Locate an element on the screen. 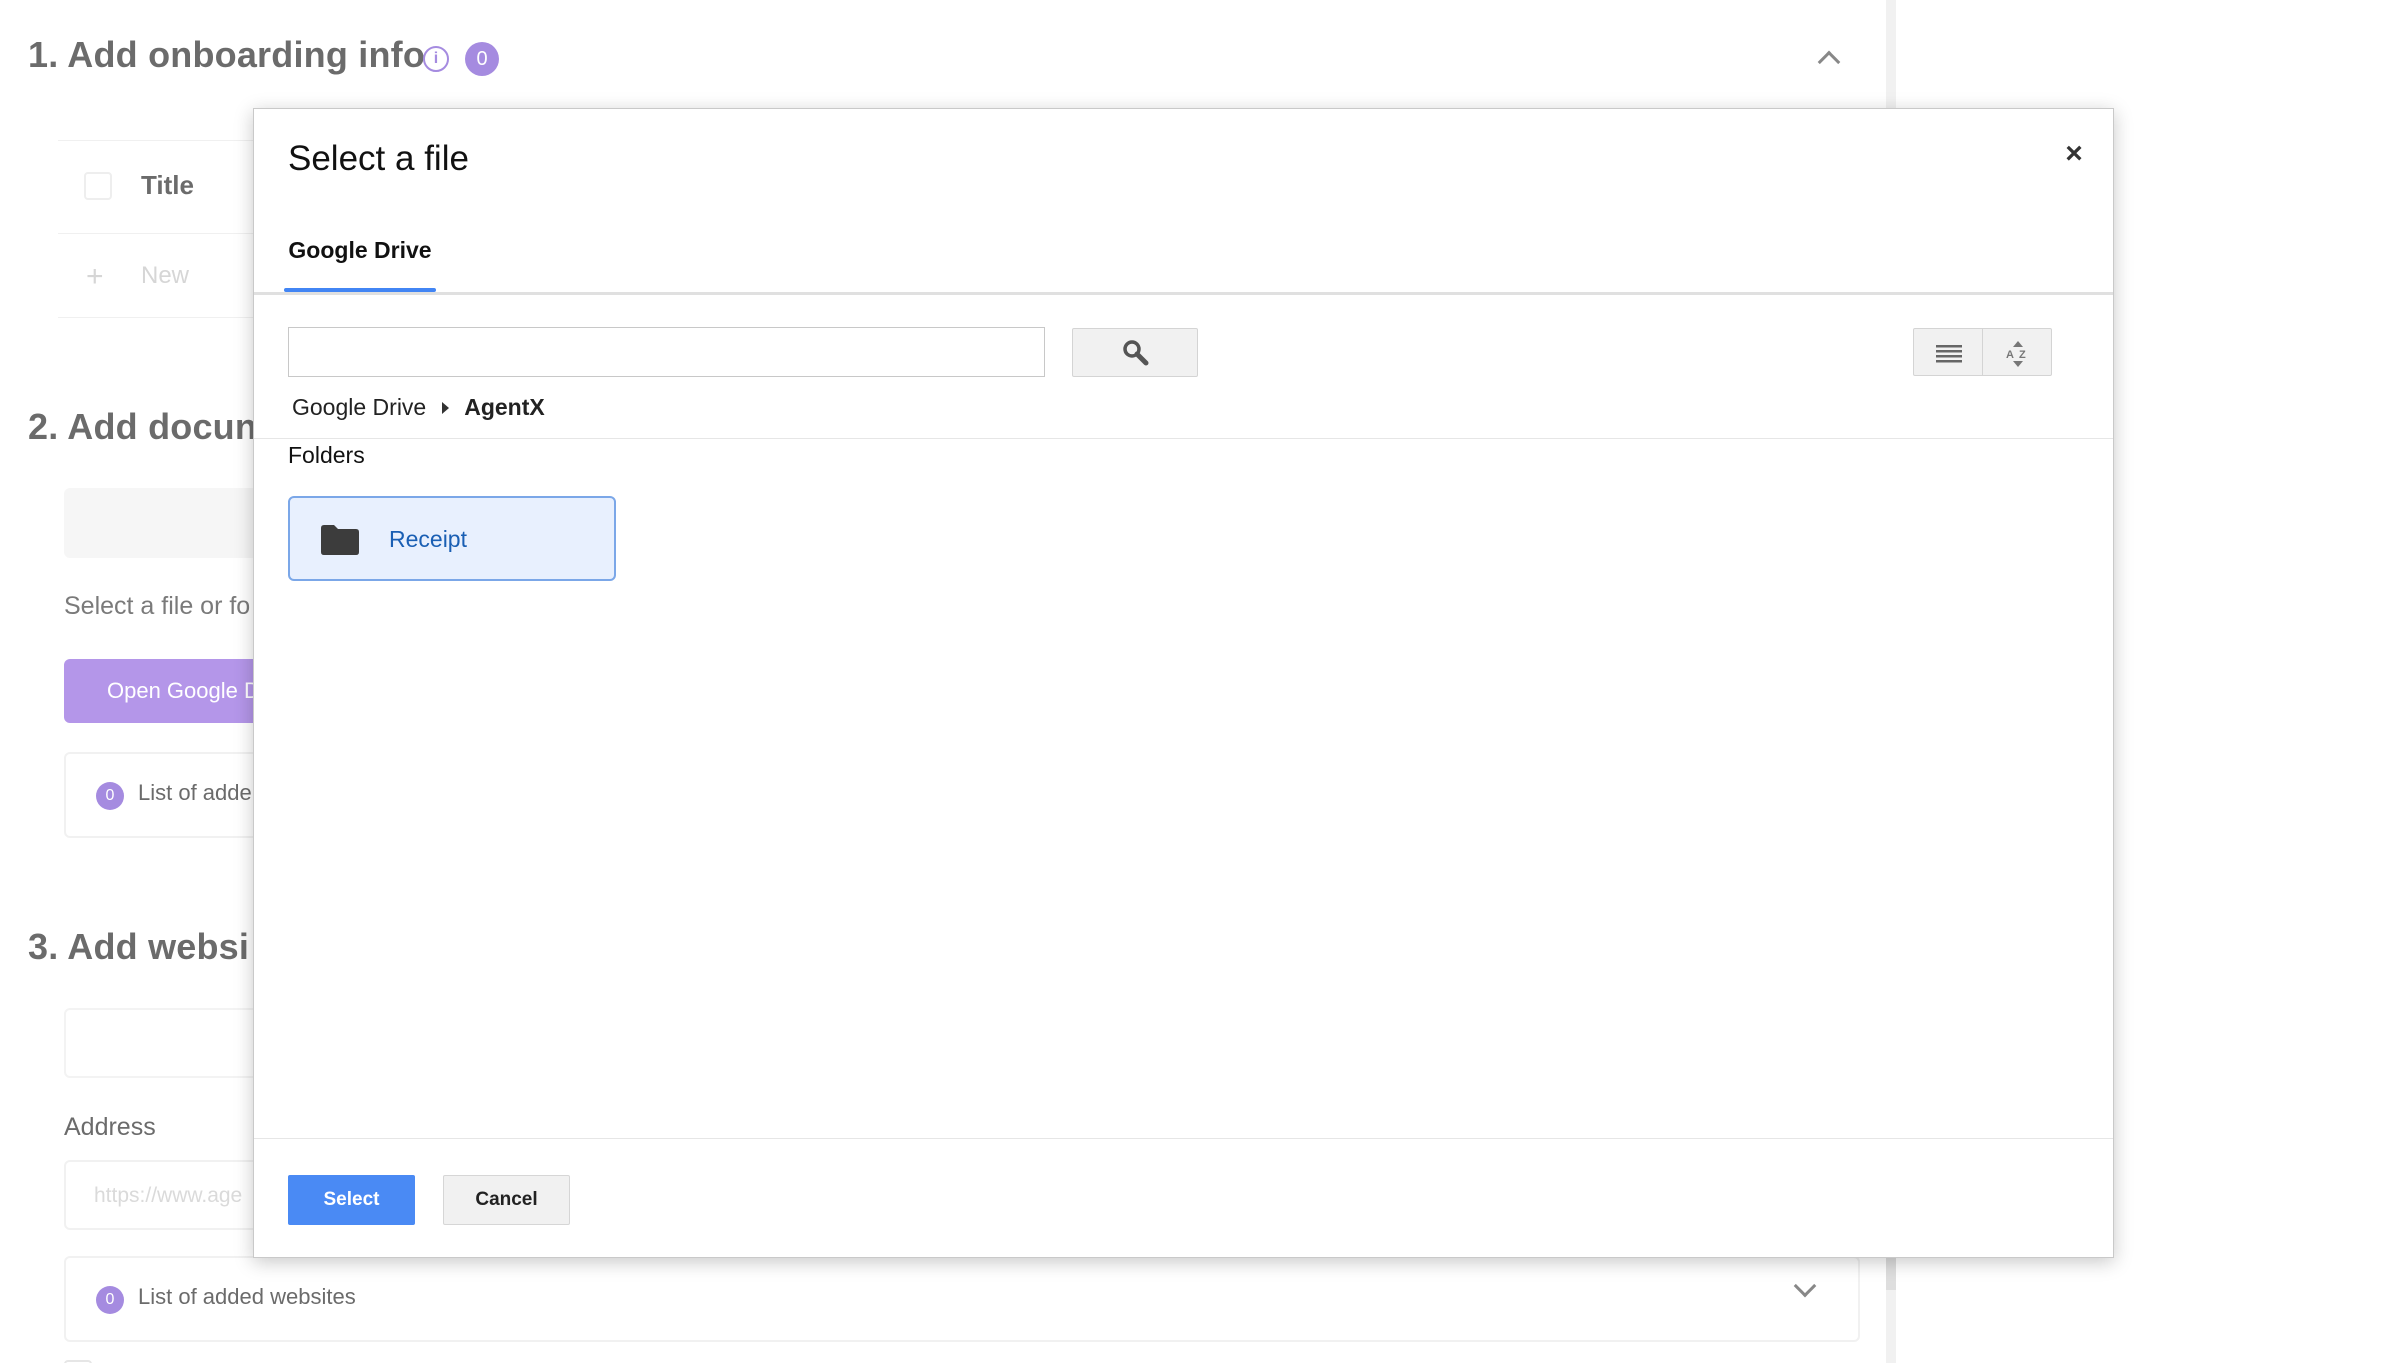 The height and width of the screenshot is (1363, 2400). title-column-header: Title is located at coordinates (167, 185).